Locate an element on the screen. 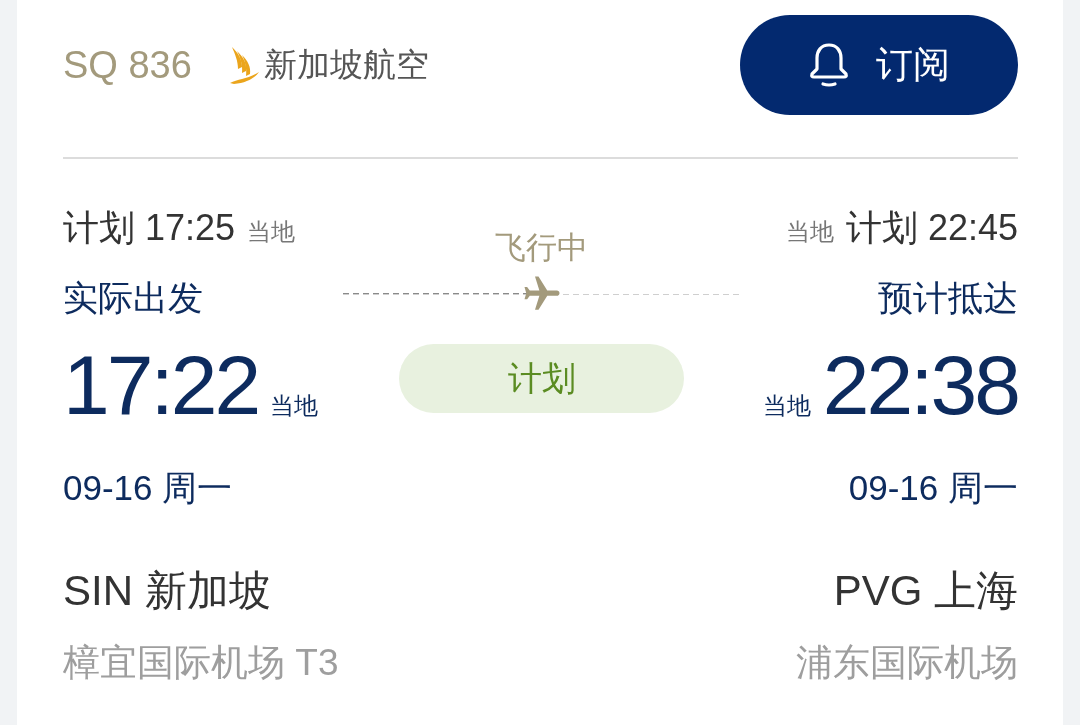  status-badge: 计划 is located at coordinates (541, 378).